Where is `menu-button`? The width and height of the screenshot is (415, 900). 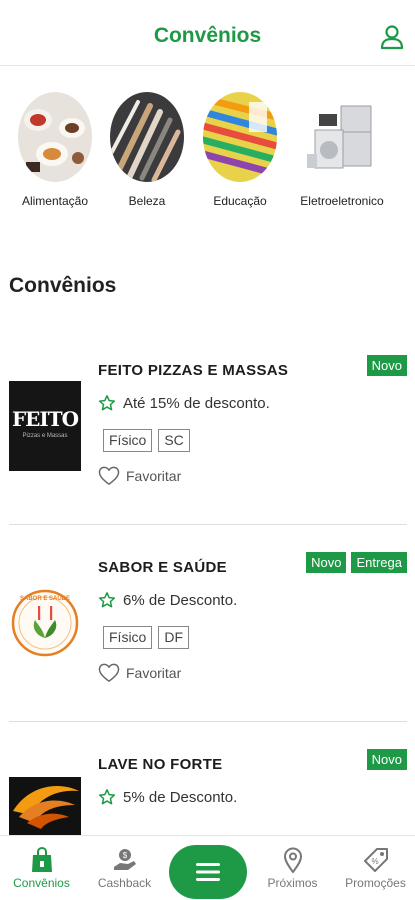 menu-button is located at coordinates (208, 872).